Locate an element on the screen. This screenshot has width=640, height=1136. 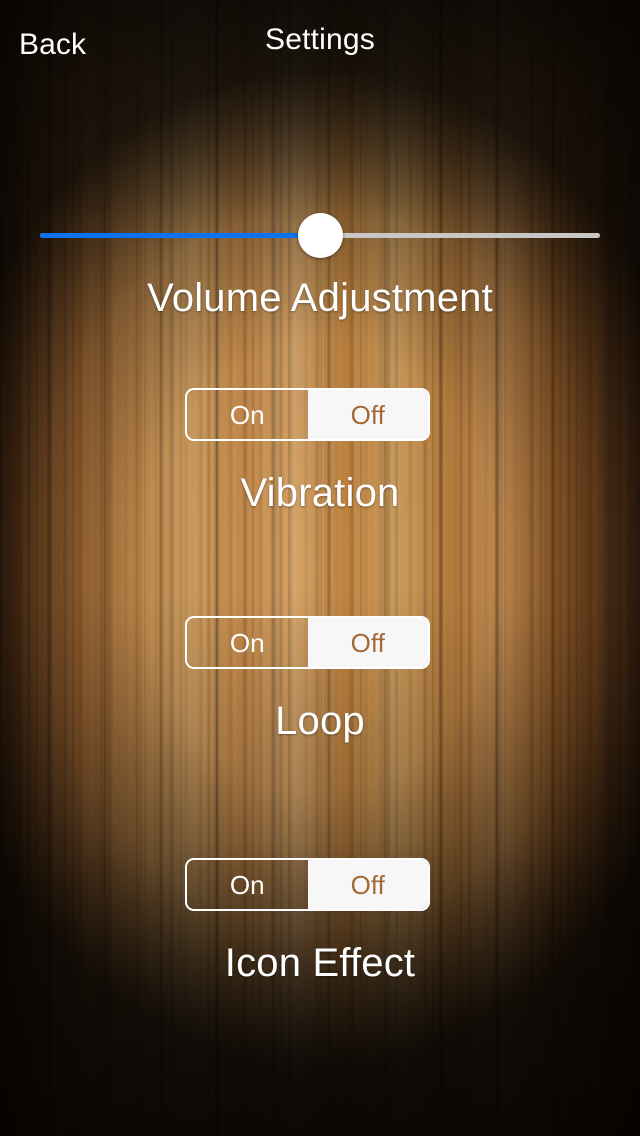
loop-option-on: On is located at coordinates (247, 642).